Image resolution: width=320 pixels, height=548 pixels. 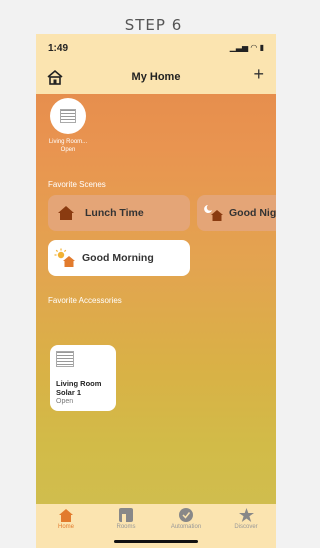 What do you see at coordinates (64, 257) in the screenshot?
I see `sun-house-icon` at bounding box center [64, 257].